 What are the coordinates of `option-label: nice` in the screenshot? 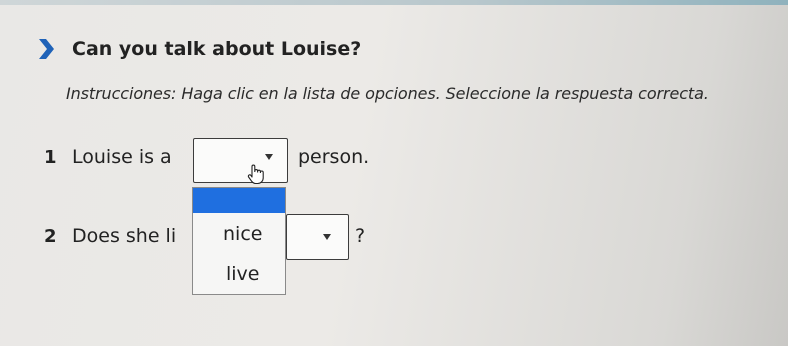 It's located at (243, 234).